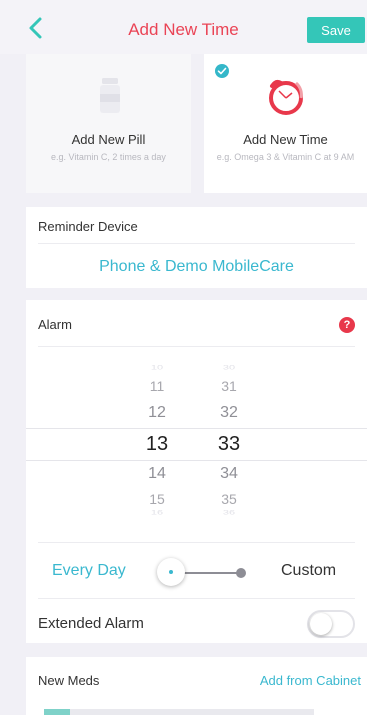  Describe the element at coordinates (69, 680) in the screenshot. I see `section-title: New Meds` at that location.